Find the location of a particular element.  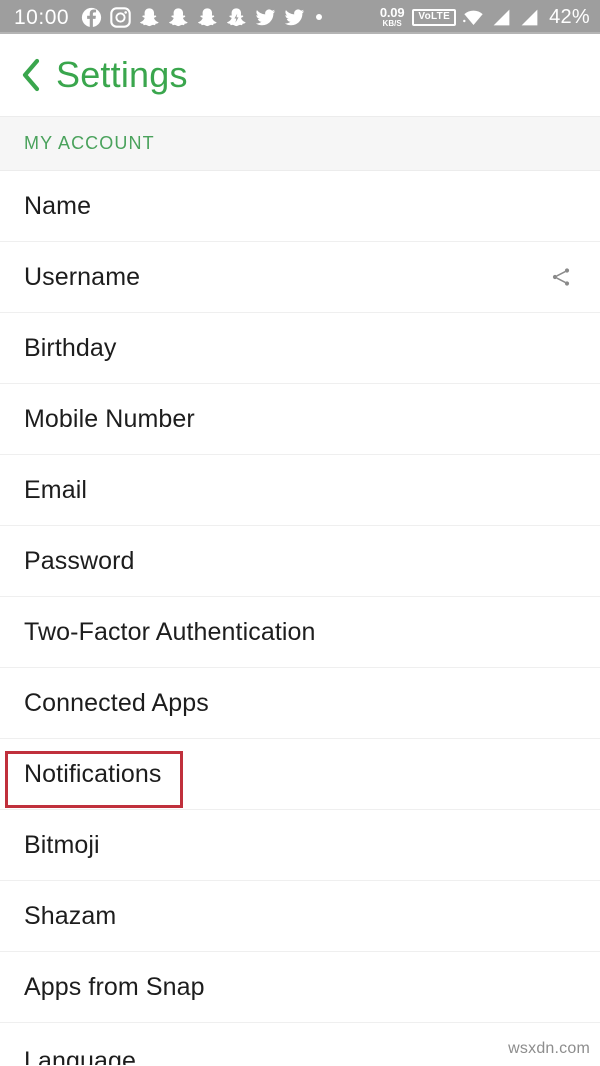

data-speed-unit: KB/S is located at coordinates (392, 23).